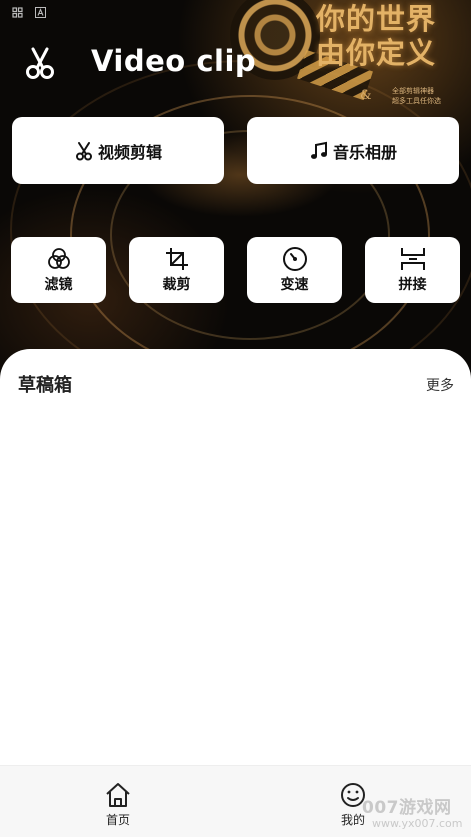  What do you see at coordinates (295, 260) in the screenshot?
I see `speed-dial-icon` at bounding box center [295, 260].